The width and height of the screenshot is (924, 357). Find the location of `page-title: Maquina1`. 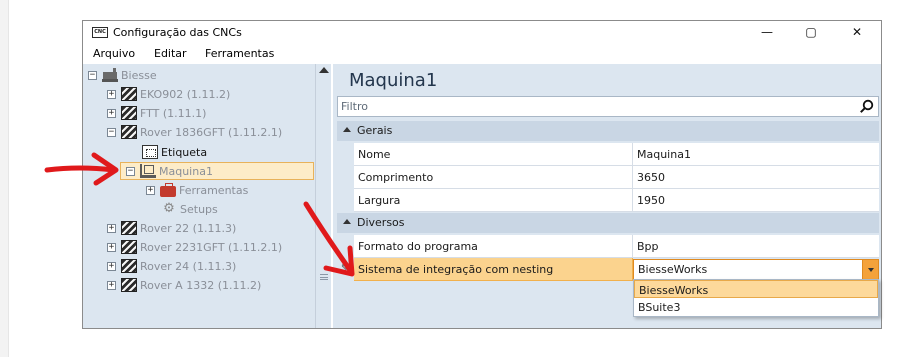

page-title: Maquina1 is located at coordinates (393, 80).